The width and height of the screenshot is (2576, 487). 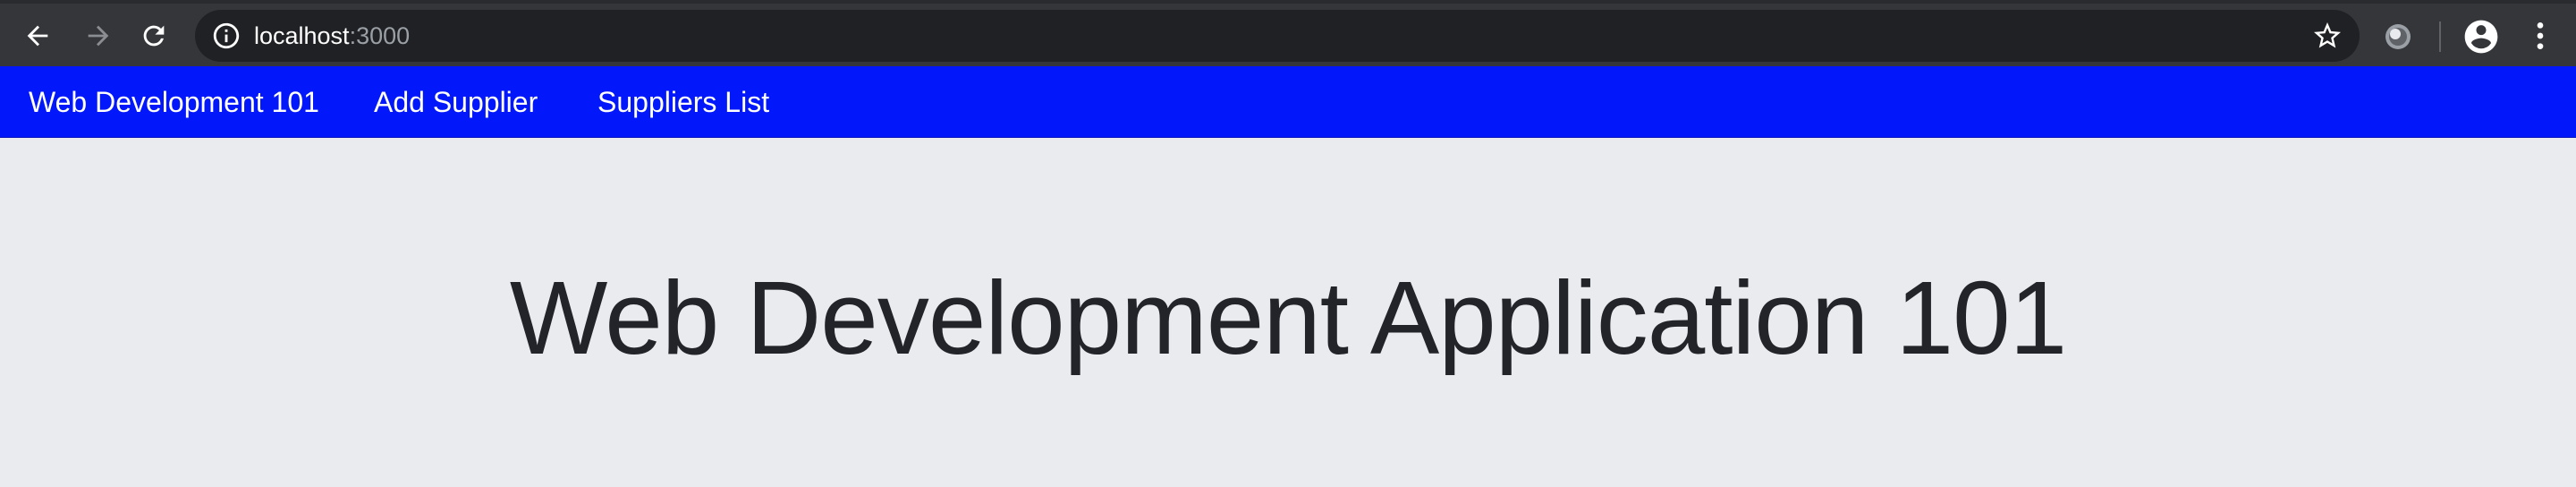 I want to click on arrow-right-icon, so click(x=98, y=36).